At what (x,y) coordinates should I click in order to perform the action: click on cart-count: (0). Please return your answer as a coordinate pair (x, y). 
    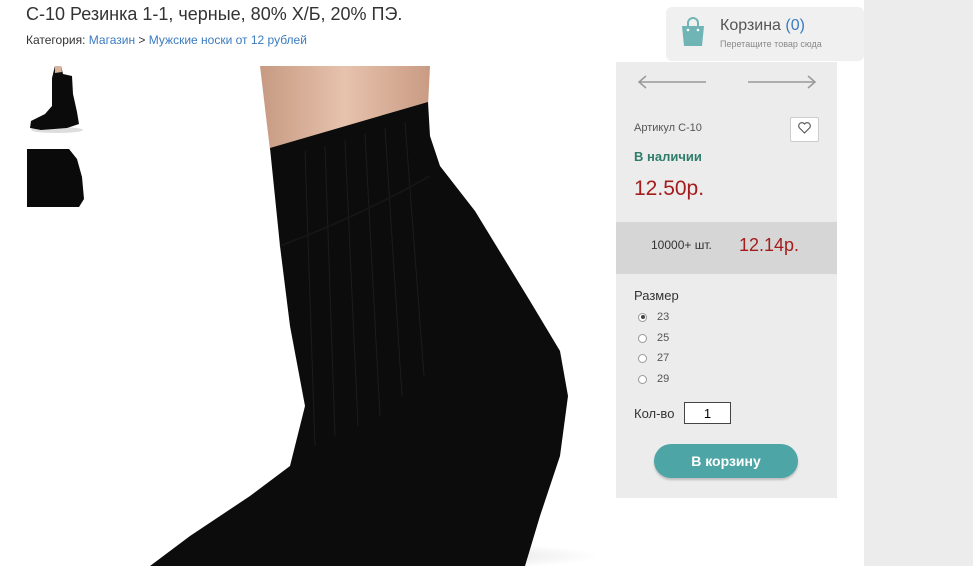
    Looking at the image, I should click on (795, 25).